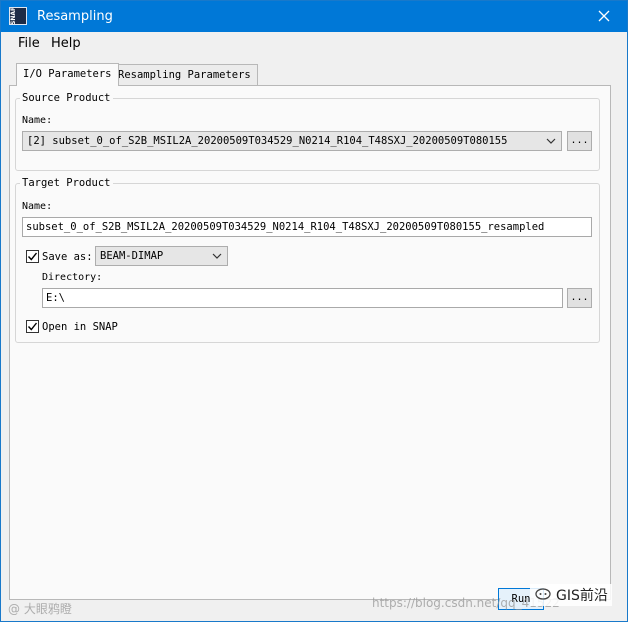 This screenshot has width=628, height=622. What do you see at coordinates (67, 74) in the screenshot?
I see `tab-io-parameters: I/O Parameters` at bounding box center [67, 74].